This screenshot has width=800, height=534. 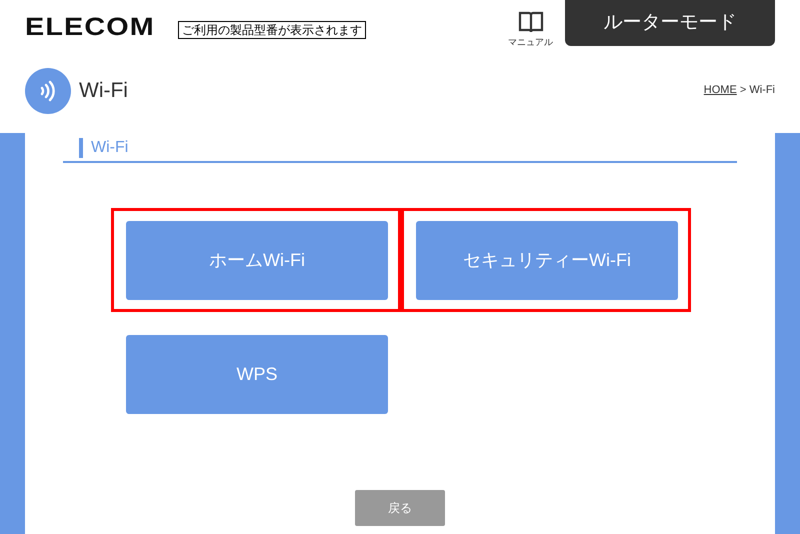 What do you see at coordinates (531, 22) in the screenshot?
I see `book-icon` at bounding box center [531, 22].